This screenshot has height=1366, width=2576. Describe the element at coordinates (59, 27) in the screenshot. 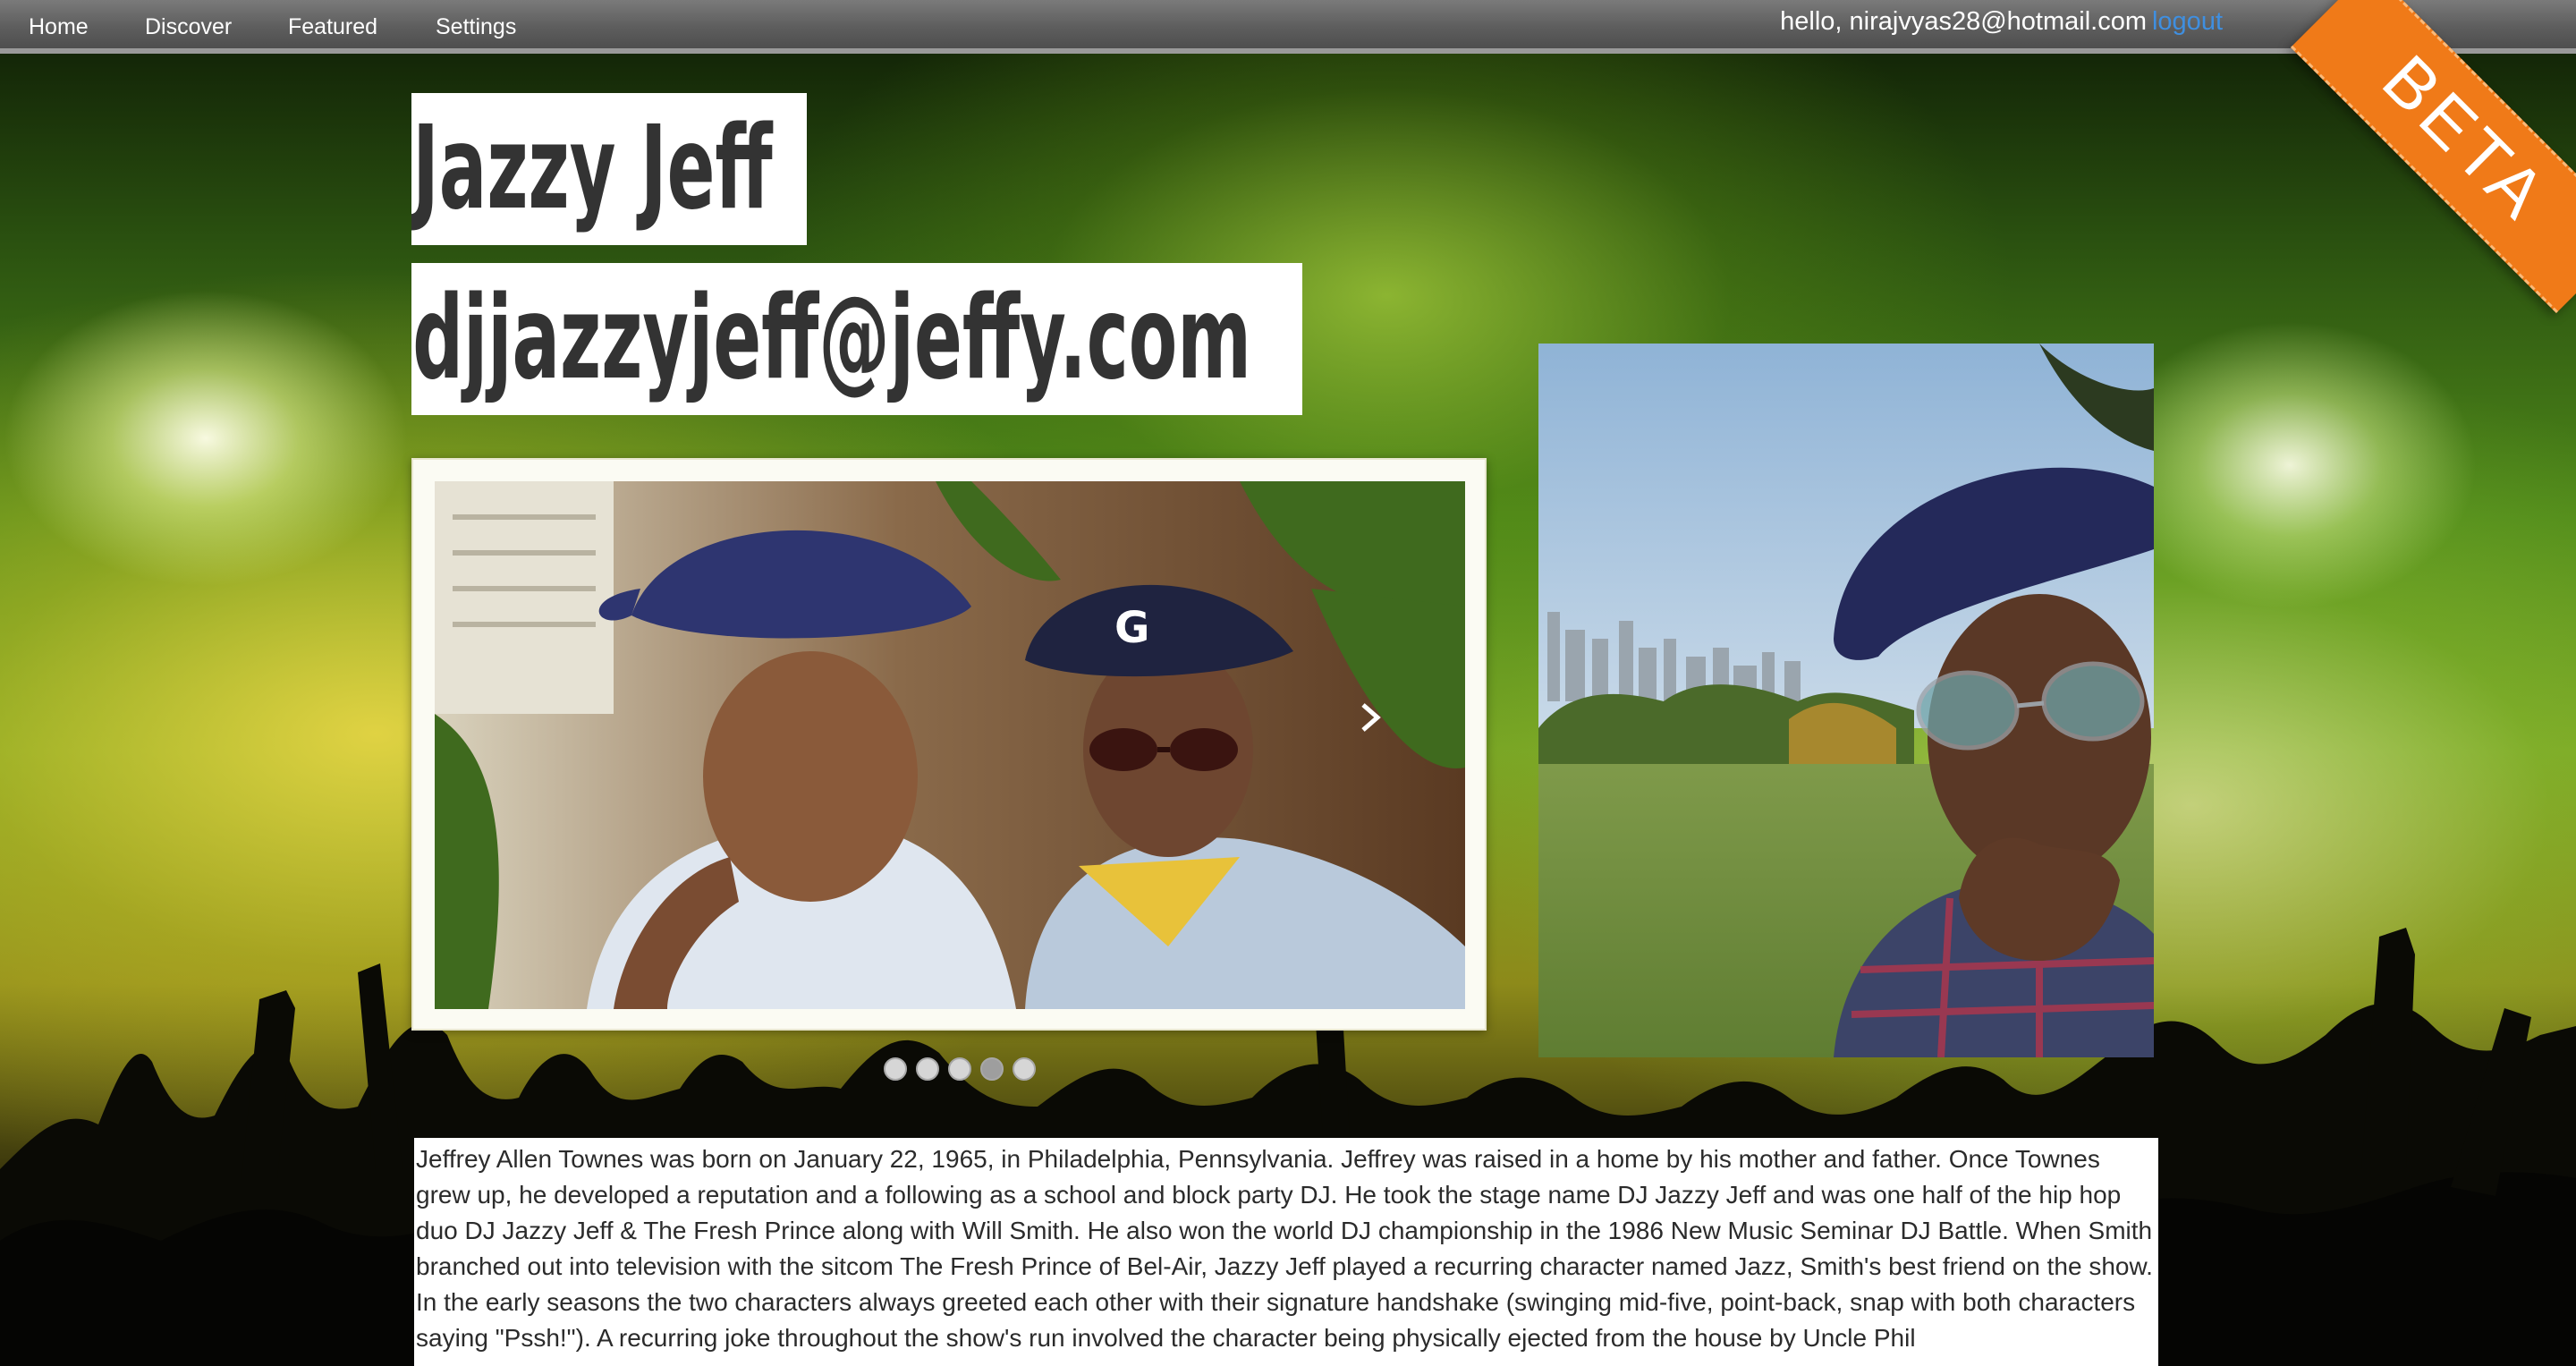

I see `nav-item-home: Home` at that location.